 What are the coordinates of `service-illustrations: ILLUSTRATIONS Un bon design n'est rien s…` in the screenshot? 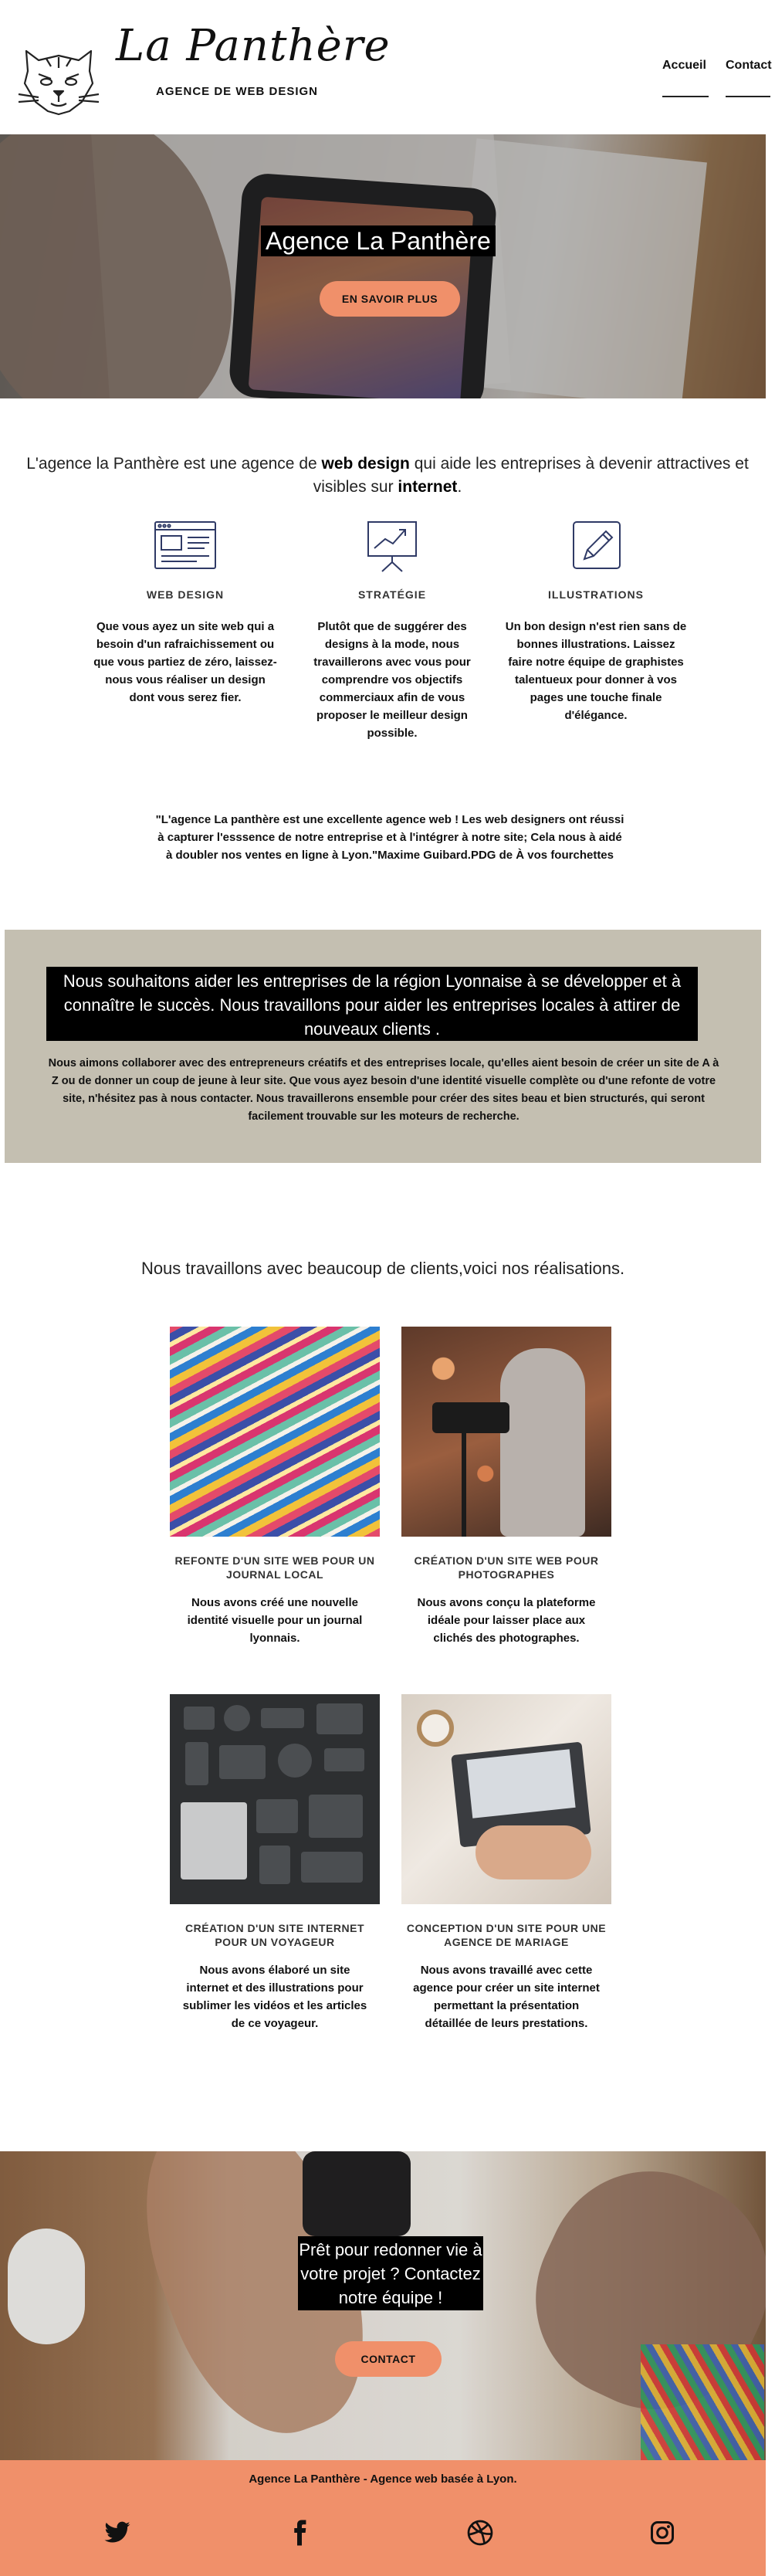 It's located at (596, 621).